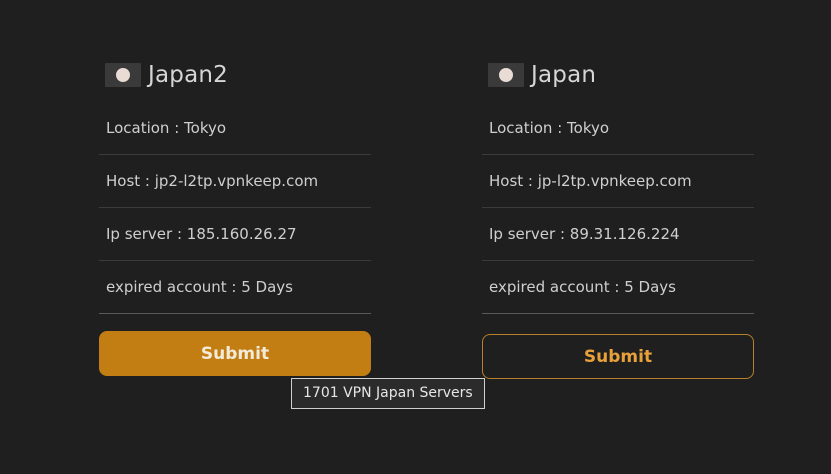  Describe the element at coordinates (235, 181) in the screenshot. I see `host-text: Host : jp2-l2tp.vpnkeep.com` at that location.